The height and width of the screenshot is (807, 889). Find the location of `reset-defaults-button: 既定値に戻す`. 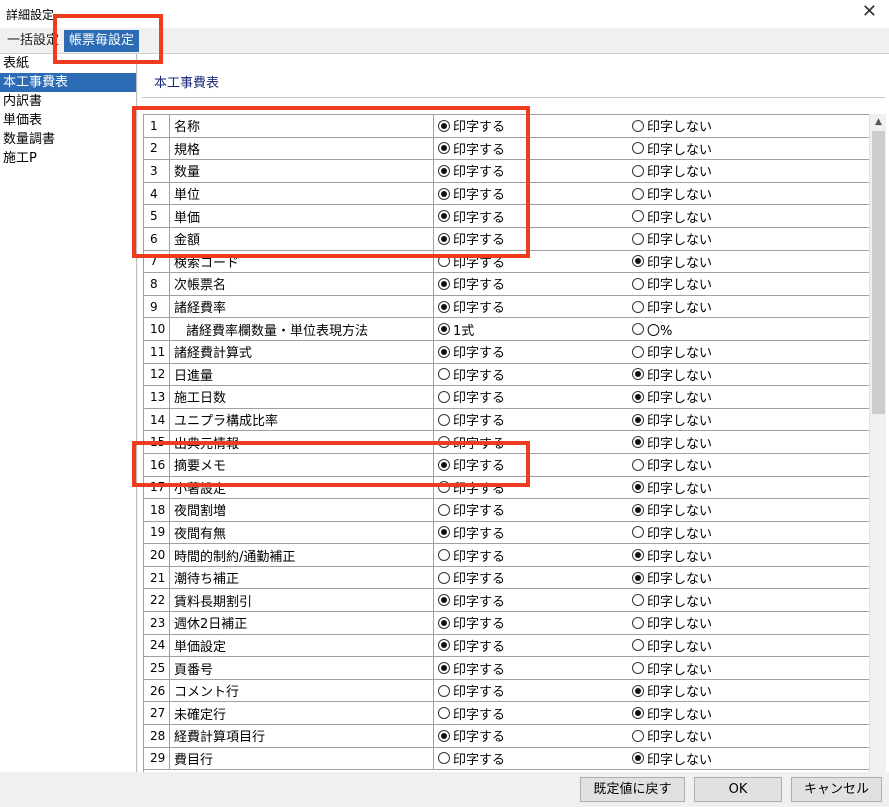

reset-defaults-button: 既定値に戻す is located at coordinates (632, 789).